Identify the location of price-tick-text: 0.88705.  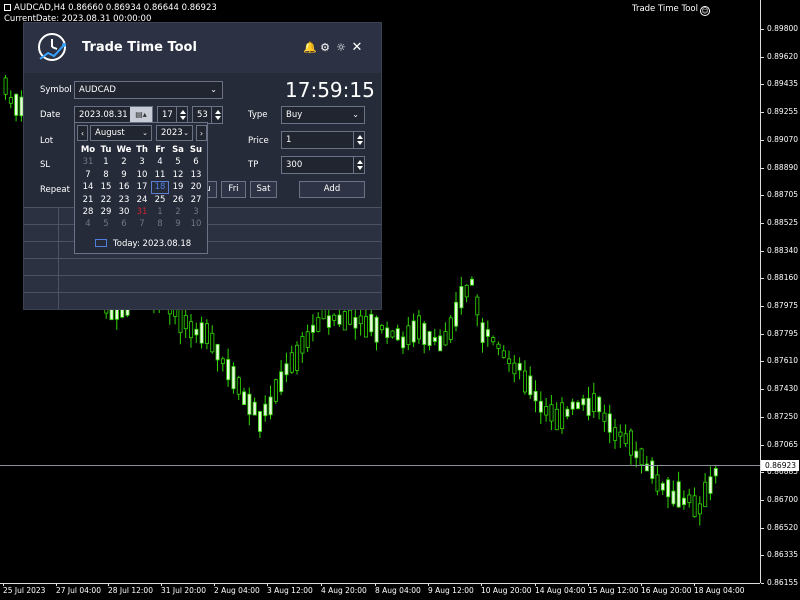
(783, 195).